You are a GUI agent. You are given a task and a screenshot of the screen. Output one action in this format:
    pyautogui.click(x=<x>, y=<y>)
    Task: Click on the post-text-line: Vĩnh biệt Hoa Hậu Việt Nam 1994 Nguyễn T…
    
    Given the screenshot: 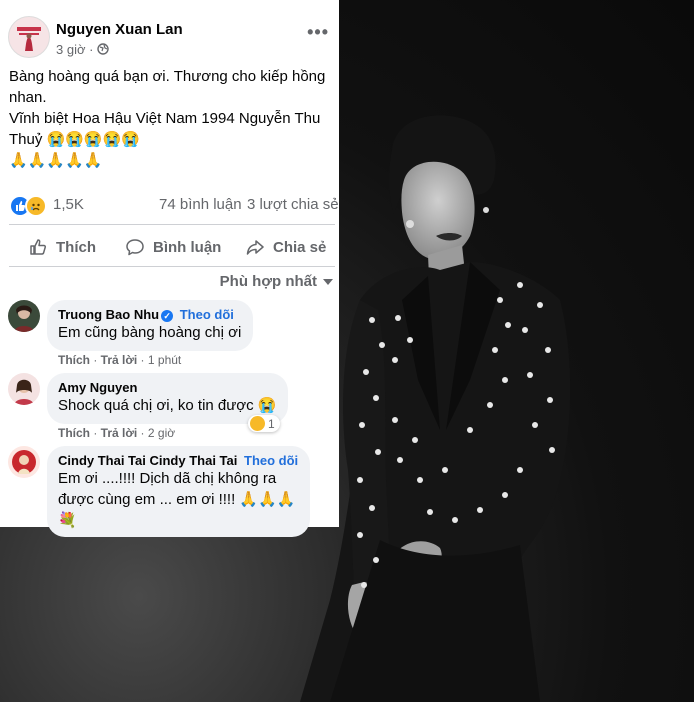 What is the action you would take?
    pyautogui.click(x=165, y=118)
    